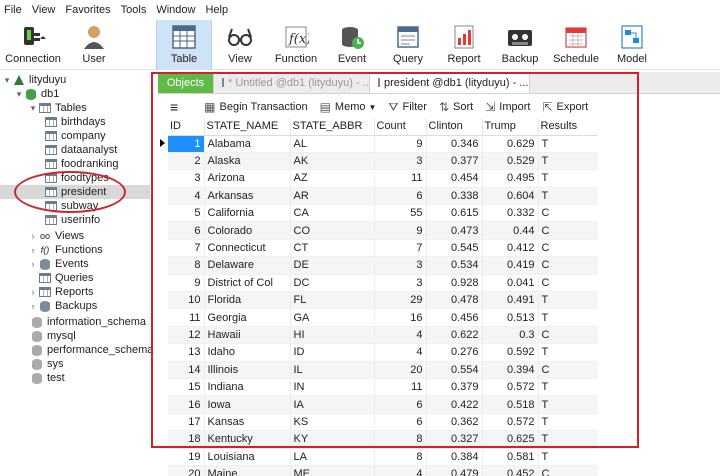  Describe the element at coordinates (510, 457) in the screenshot. I see `grid-cell: 0.581` at that location.